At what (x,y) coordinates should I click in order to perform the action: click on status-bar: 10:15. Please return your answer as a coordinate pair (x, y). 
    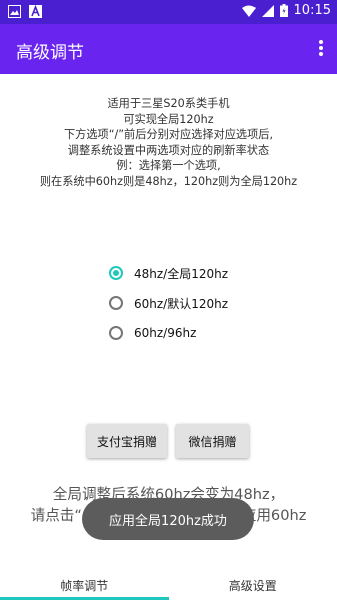
    Looking at the image, I should click on (168, 12).